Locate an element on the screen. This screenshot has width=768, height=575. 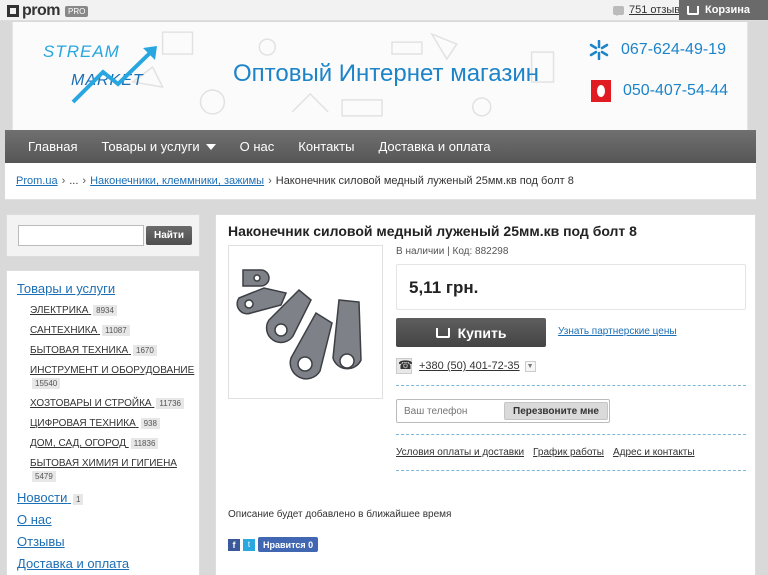
catalog-item-label: Электрика is located at coordinates (59, 310).